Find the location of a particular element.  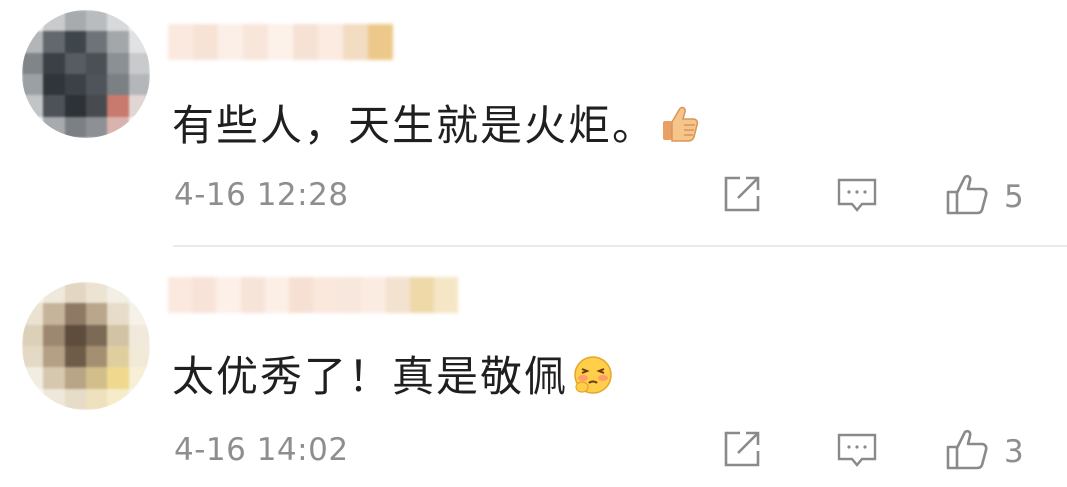

like-button: 5 is located at coordinates (984, 197).